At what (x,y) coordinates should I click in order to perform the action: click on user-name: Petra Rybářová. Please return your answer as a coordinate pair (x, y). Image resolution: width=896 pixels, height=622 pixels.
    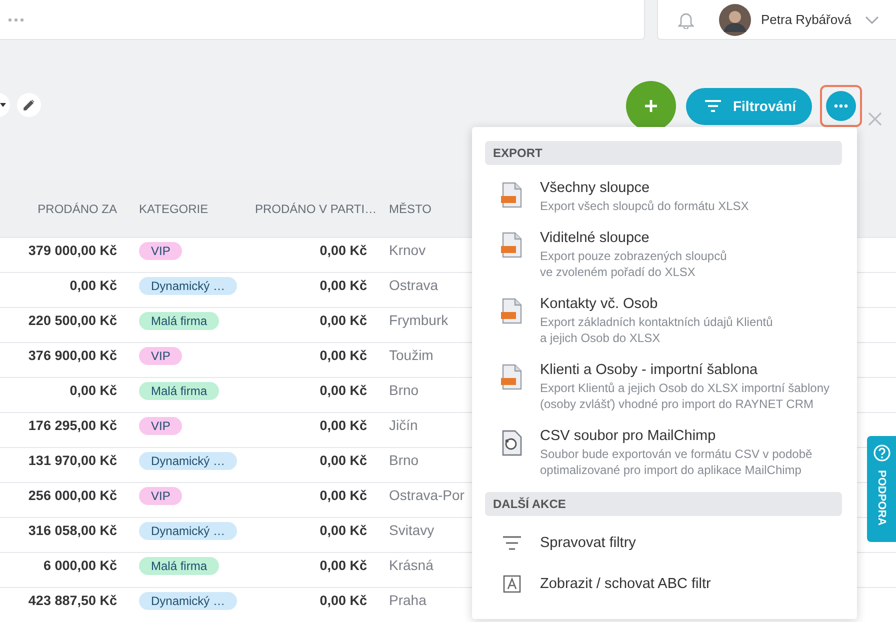
    Looking at the image, I should click on (806, 19).